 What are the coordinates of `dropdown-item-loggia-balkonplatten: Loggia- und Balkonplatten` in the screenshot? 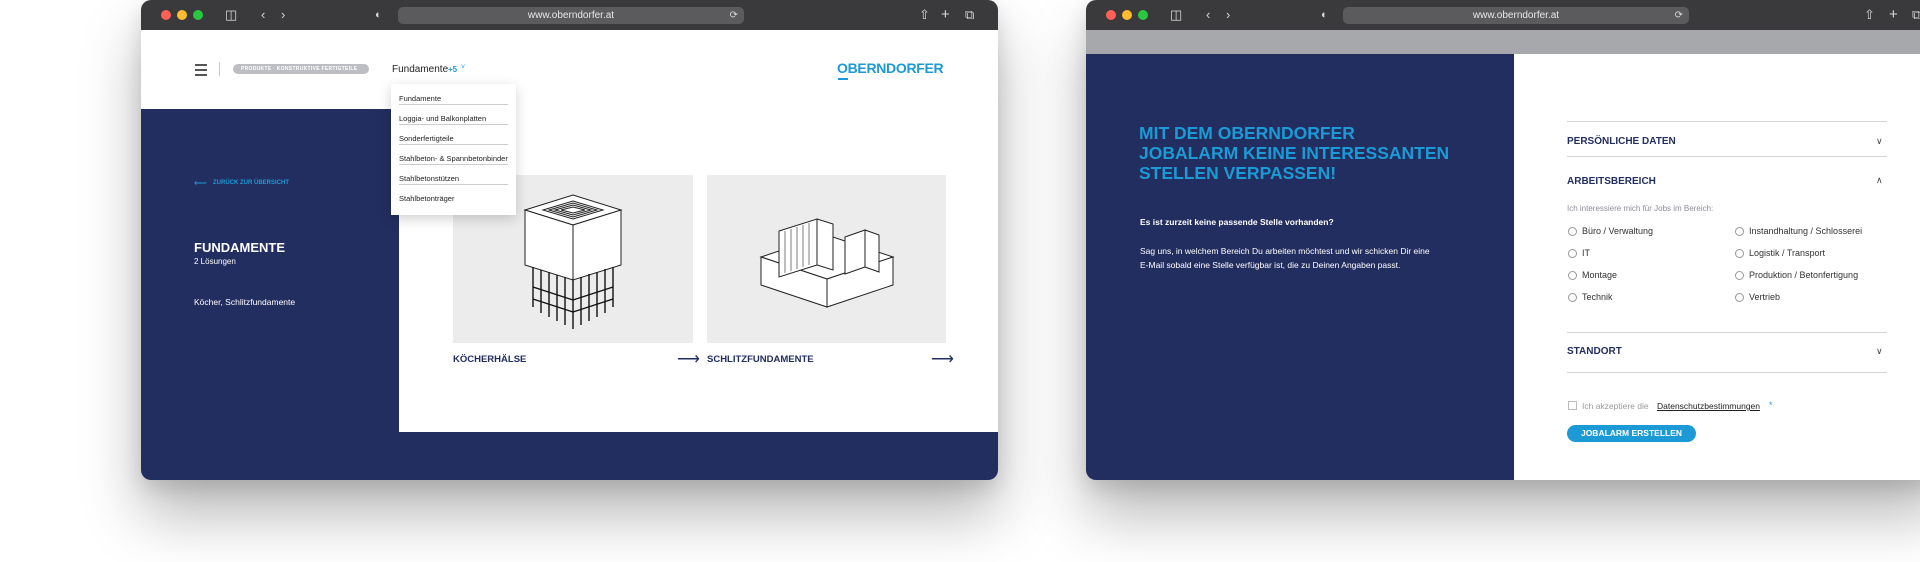 It's located at (453, 119).